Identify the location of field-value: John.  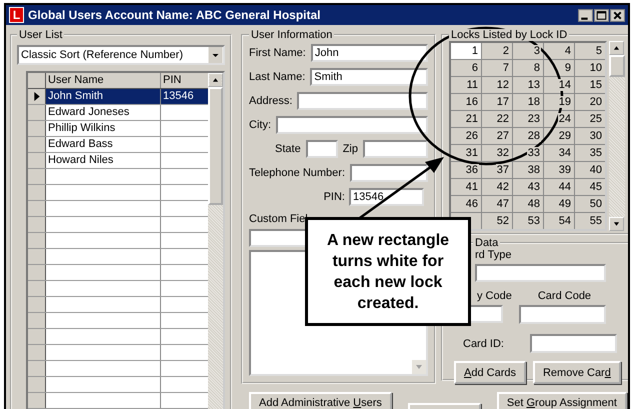
(326, 53).